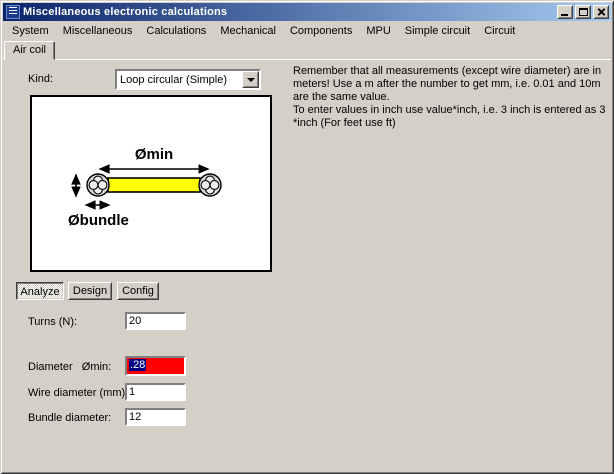 The width and height of the screenshot is (614, 474). Describe the element at coordinates (132, 392) in the screenshot. I see `wire-diameter-value: 1` at that location.